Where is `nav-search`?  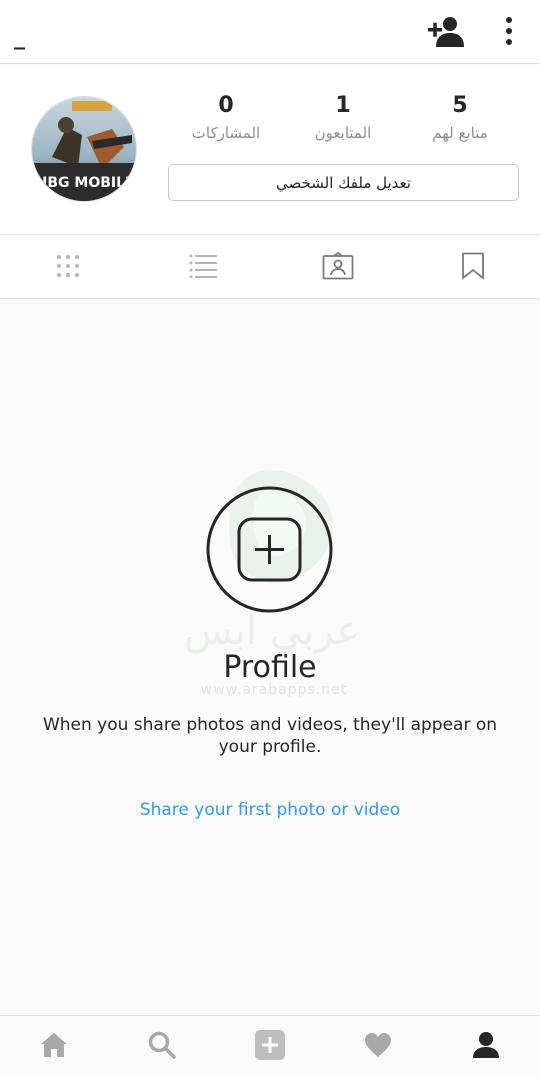
nav-search is located at coordinates (162, 1046).